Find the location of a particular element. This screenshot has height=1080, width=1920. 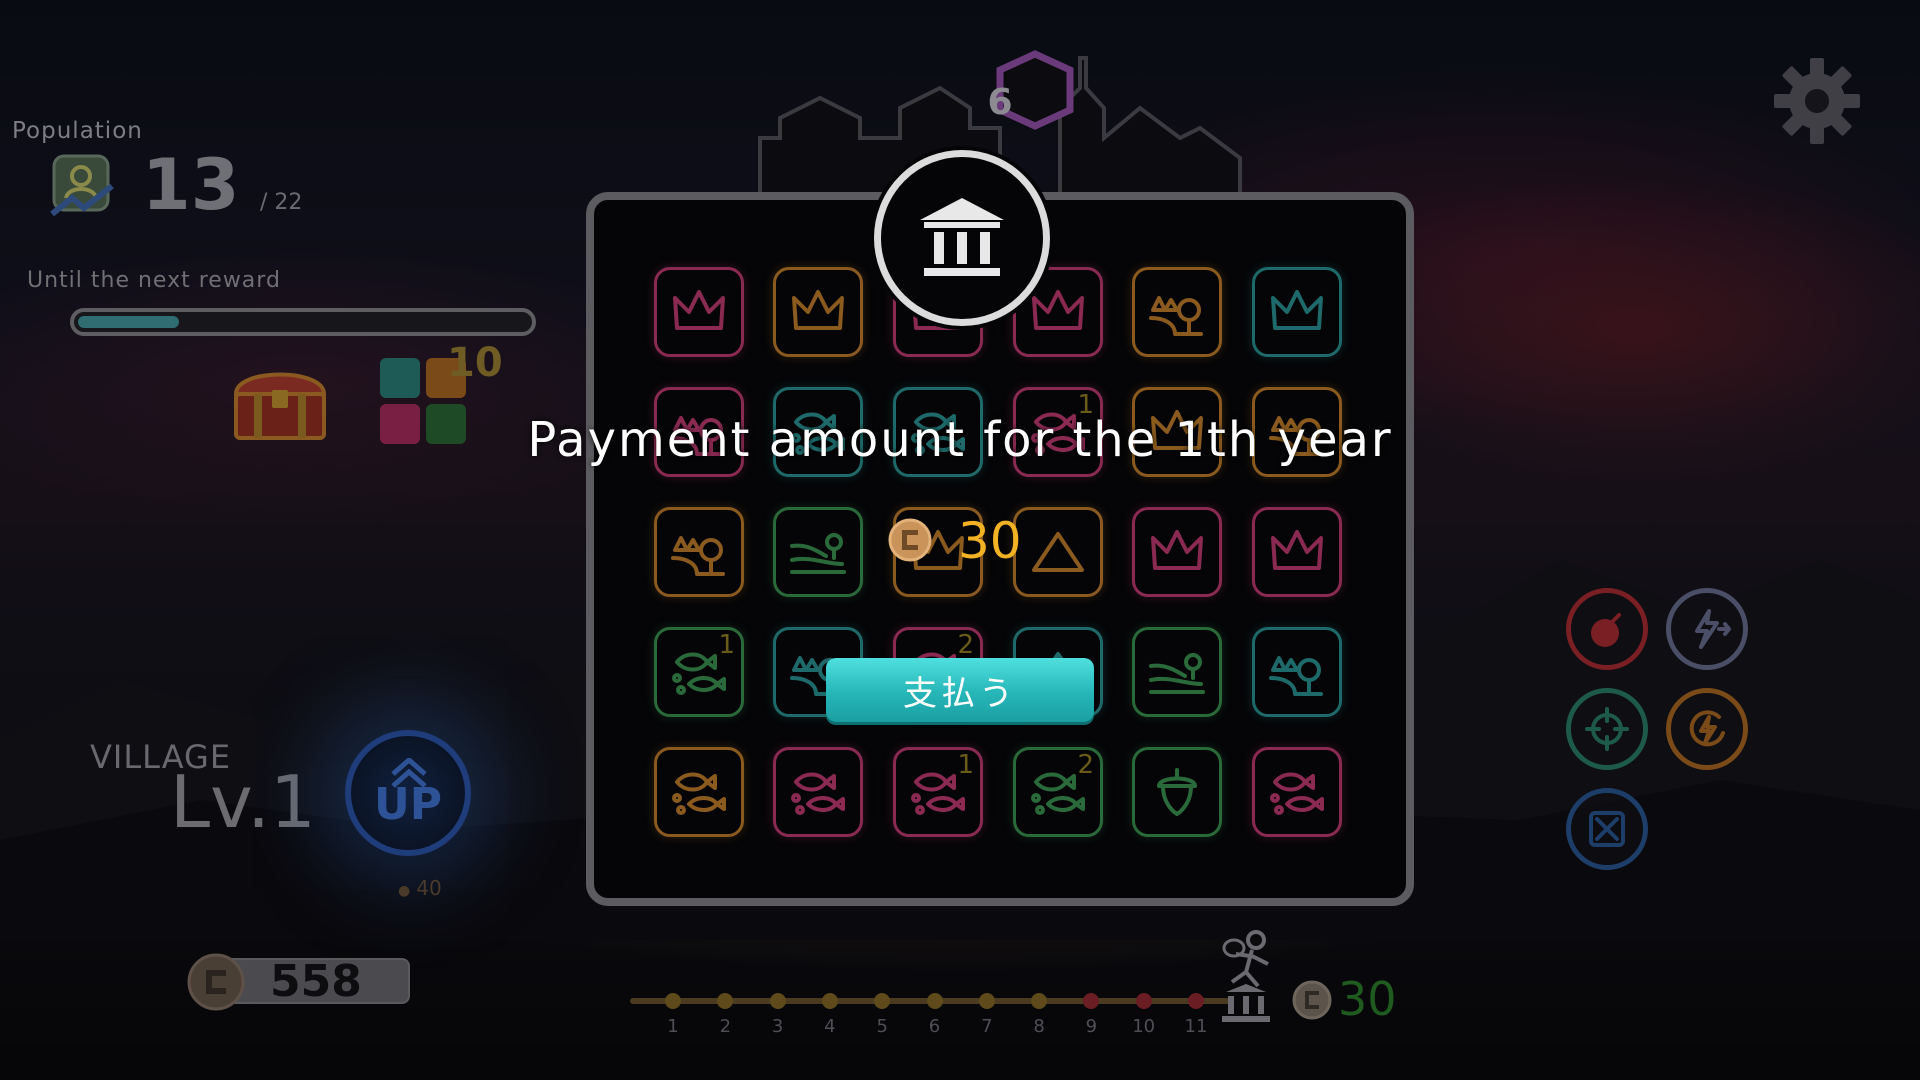

timeline-year-label: 5 is located at coordinates (882, 1026).